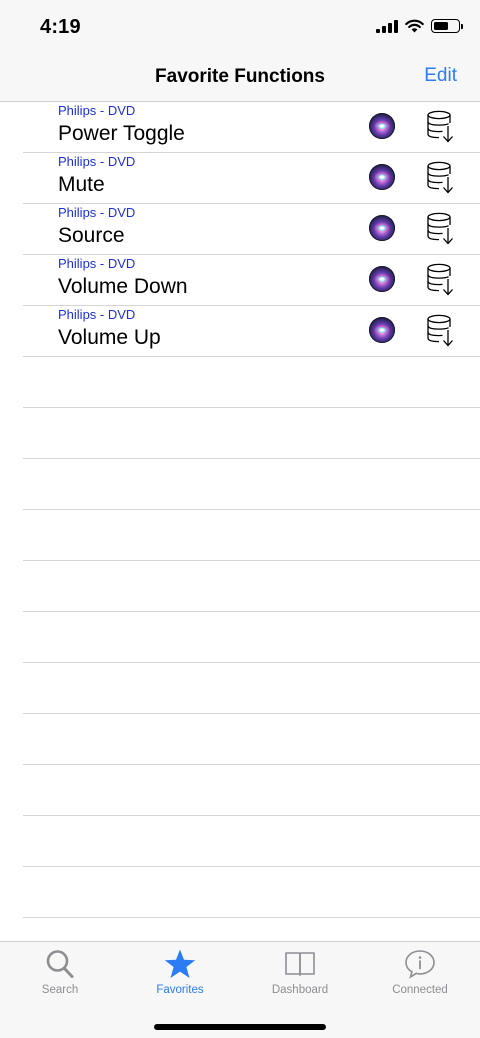  What do you see at coordinates (240, 1027) in the screenshot?
I see `home-indicator` at bounding box center [240, 1027].